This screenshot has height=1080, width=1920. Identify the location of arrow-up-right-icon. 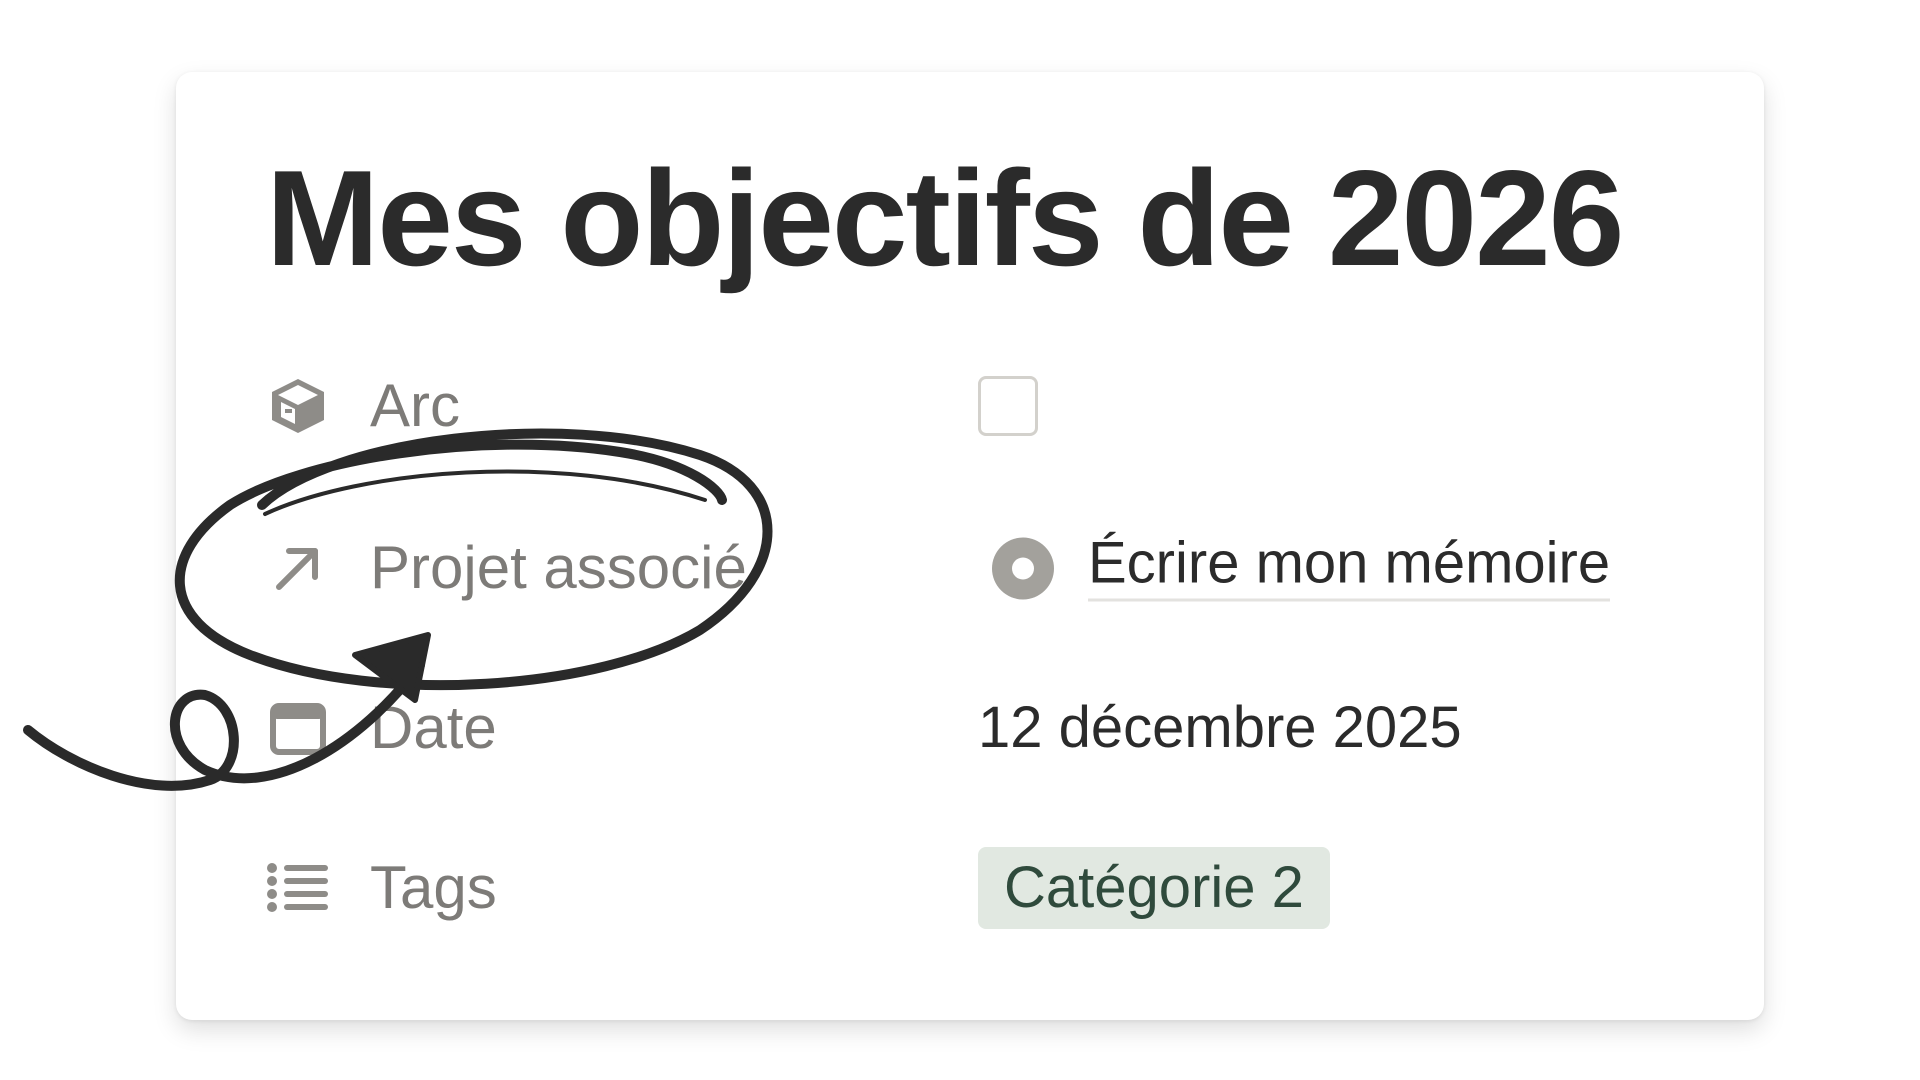
(298, 568).